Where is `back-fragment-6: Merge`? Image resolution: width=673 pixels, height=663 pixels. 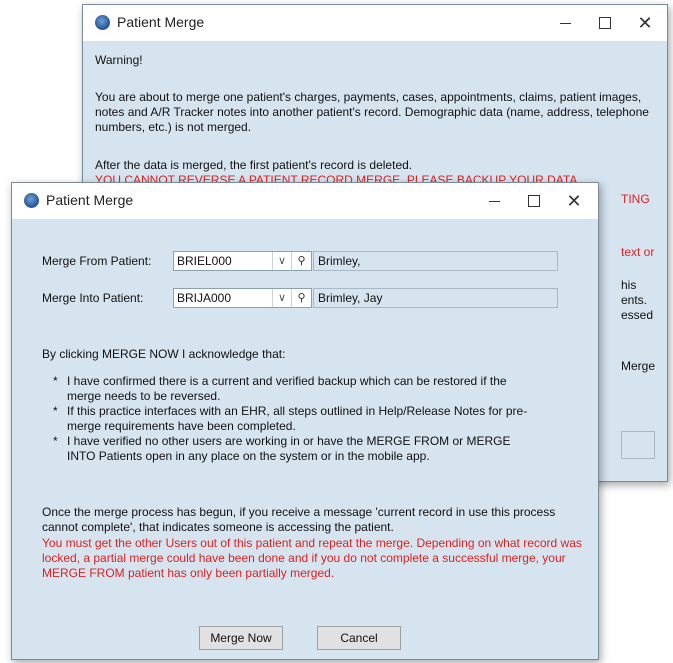 back-fragment-6: Merge is located at coordinates (638, 366).